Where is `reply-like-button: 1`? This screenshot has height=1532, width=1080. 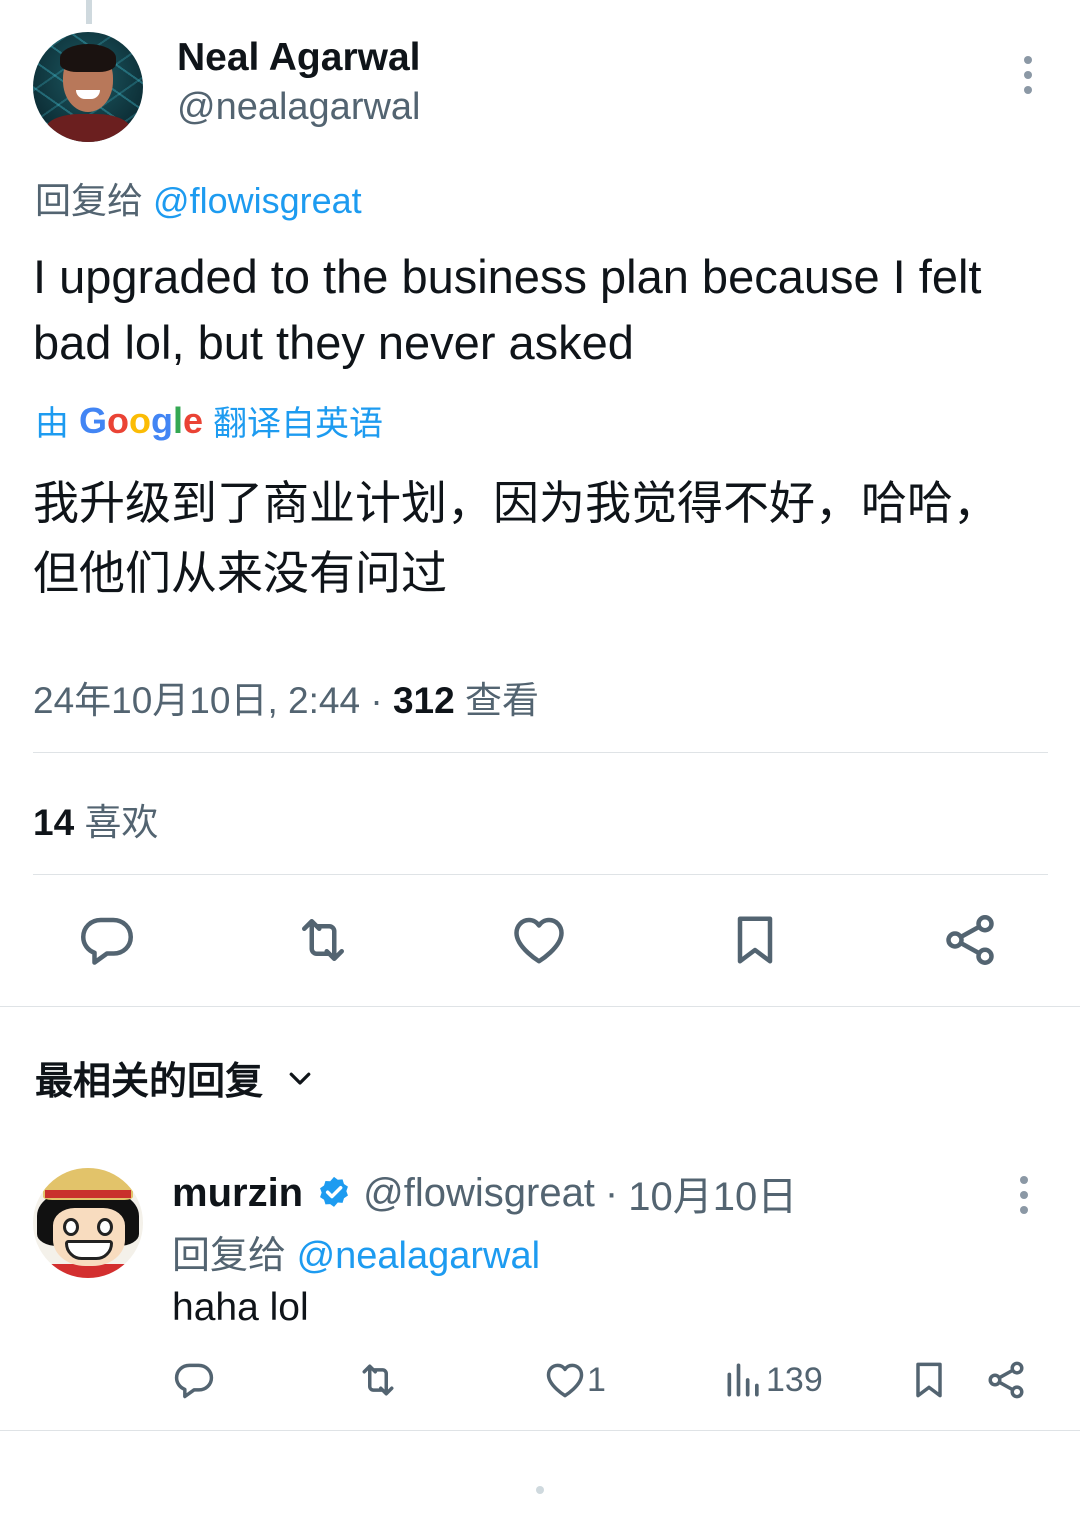
reply-like-button: 1 is located at coordinates (574, 1380).